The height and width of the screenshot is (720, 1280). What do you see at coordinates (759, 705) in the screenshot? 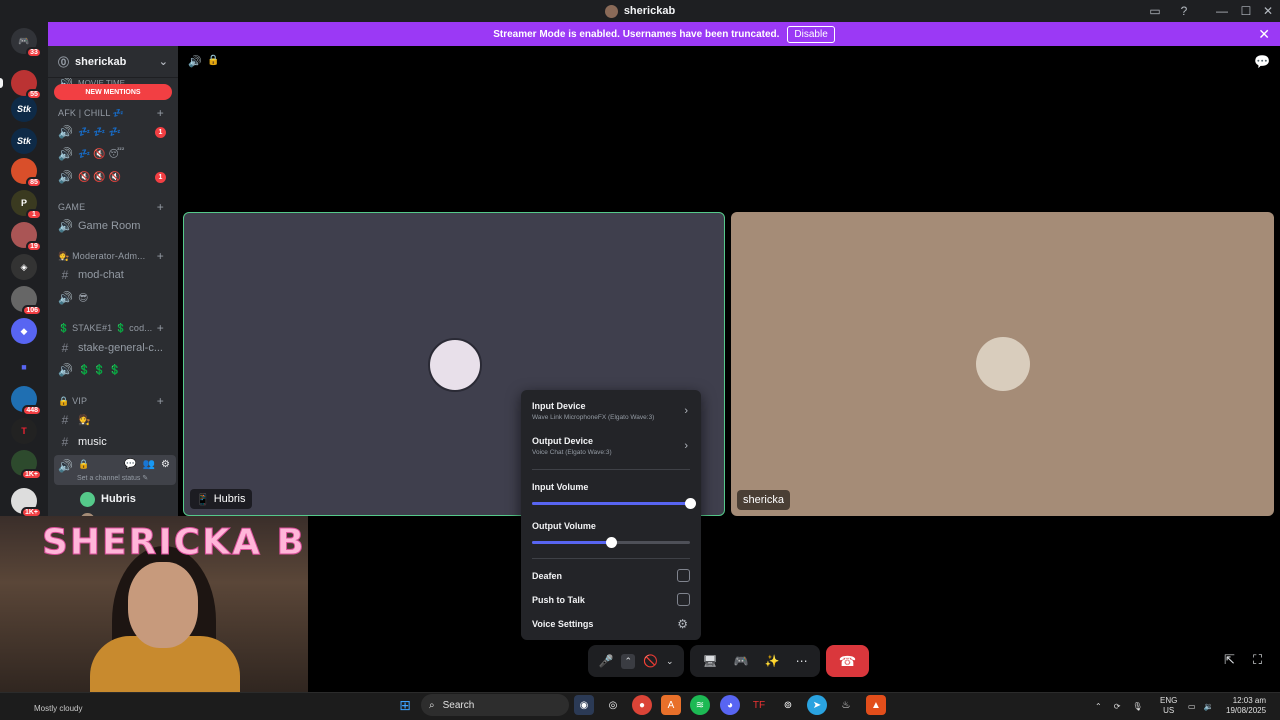
I see `taskbar-app-4: TF` at bounding box center [759, 705].